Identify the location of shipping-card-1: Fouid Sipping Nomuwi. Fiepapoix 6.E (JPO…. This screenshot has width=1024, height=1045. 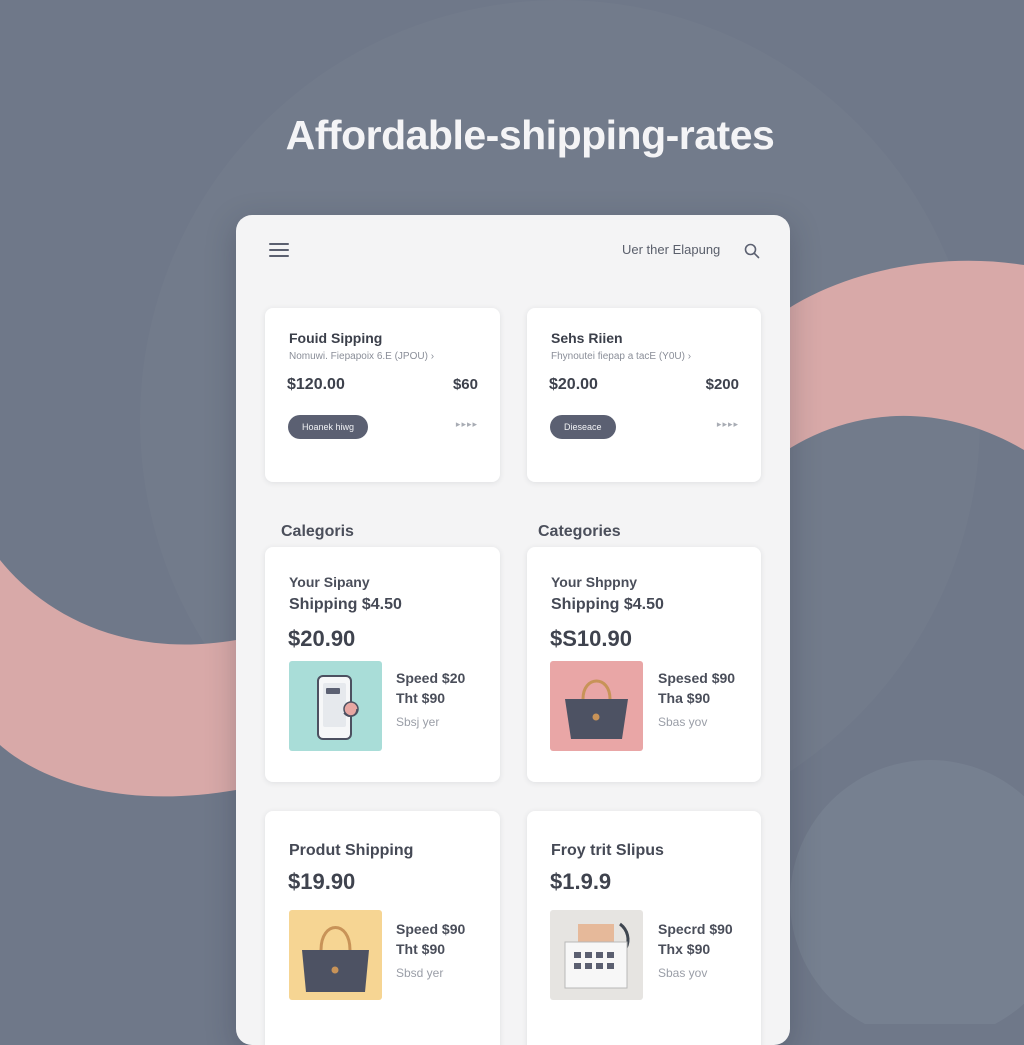
(382, 395).